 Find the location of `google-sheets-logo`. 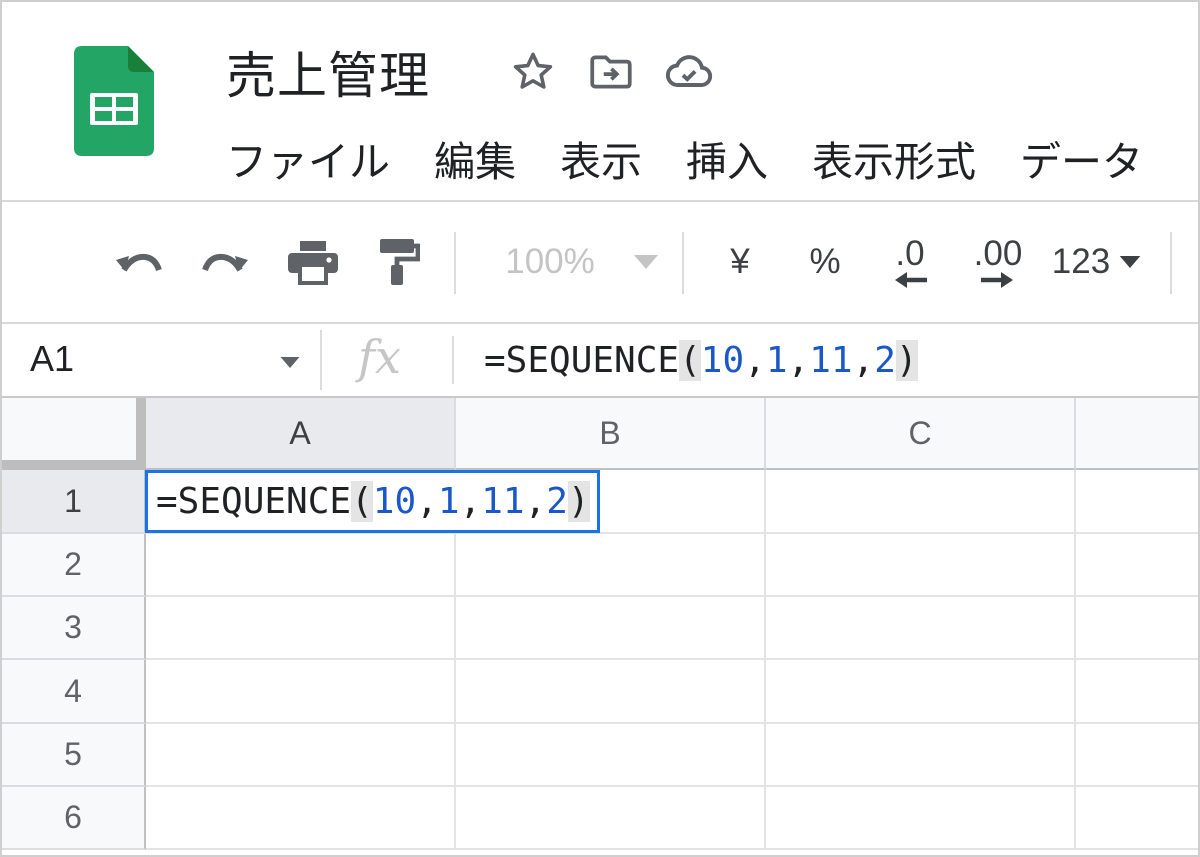

google-sheets-logo is located at coordinates (114, 101).